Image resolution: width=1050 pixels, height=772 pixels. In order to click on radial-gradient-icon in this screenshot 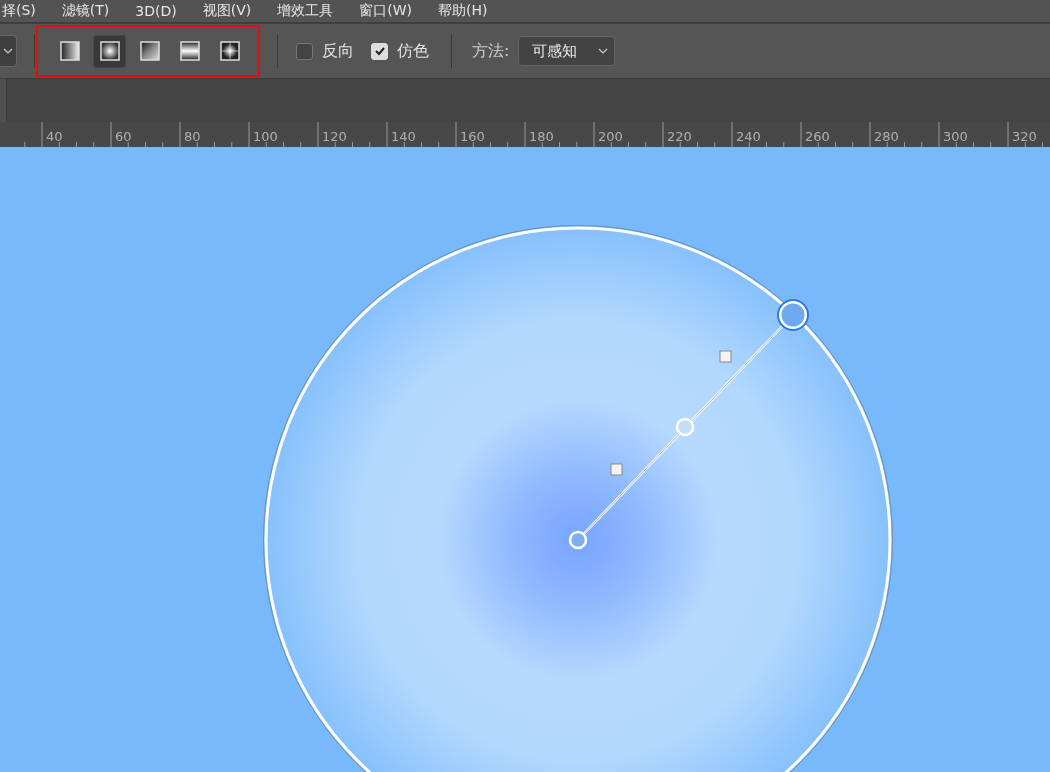, I will do `click(109, 51)`.